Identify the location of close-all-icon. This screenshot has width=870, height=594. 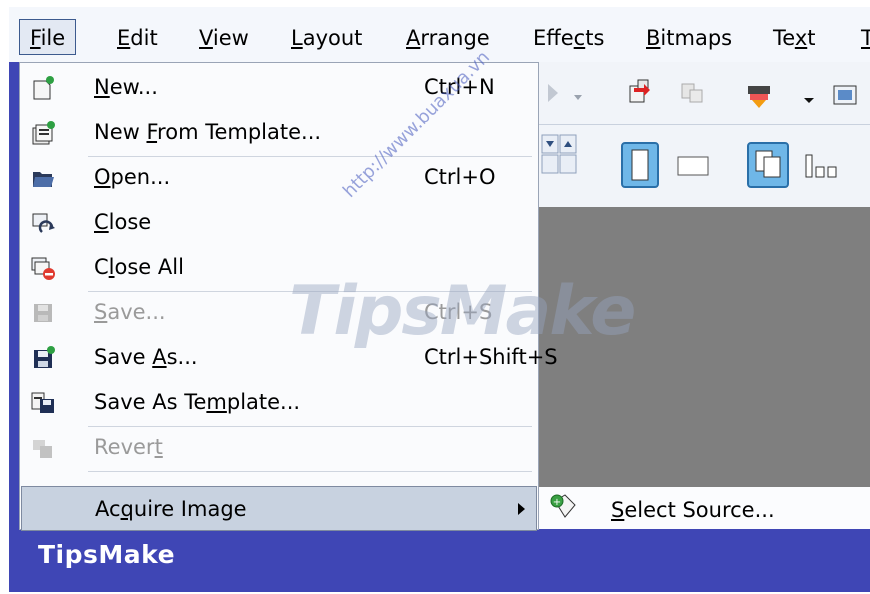
(43, 268).